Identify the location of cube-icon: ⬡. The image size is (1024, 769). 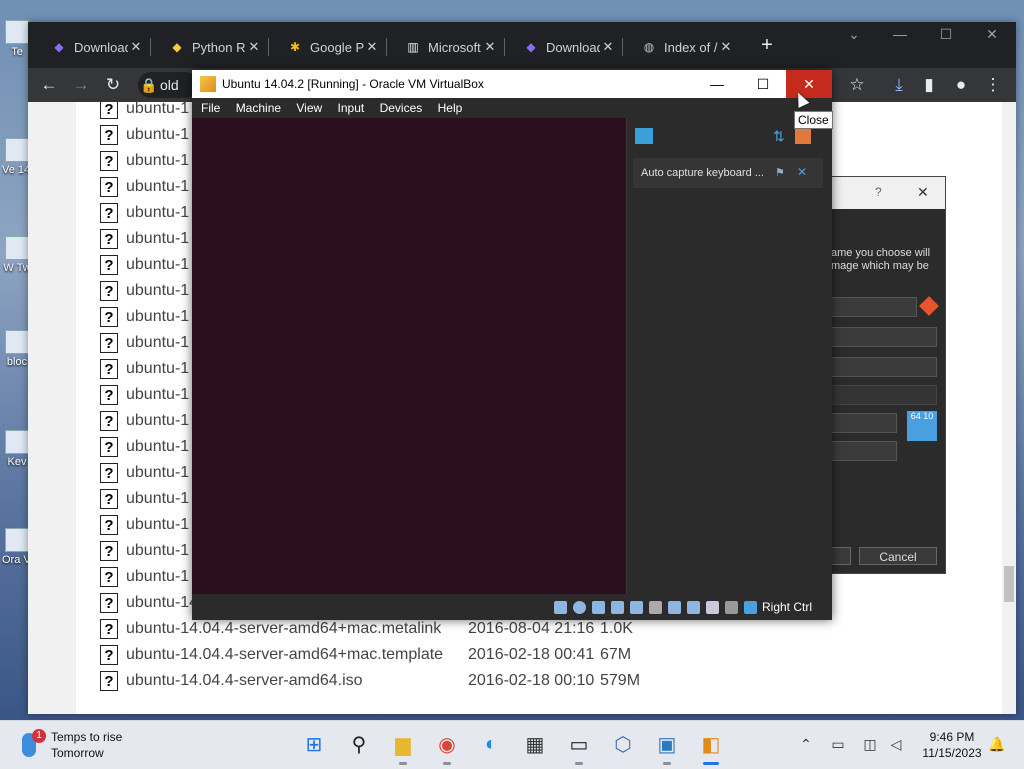
(623, 744).